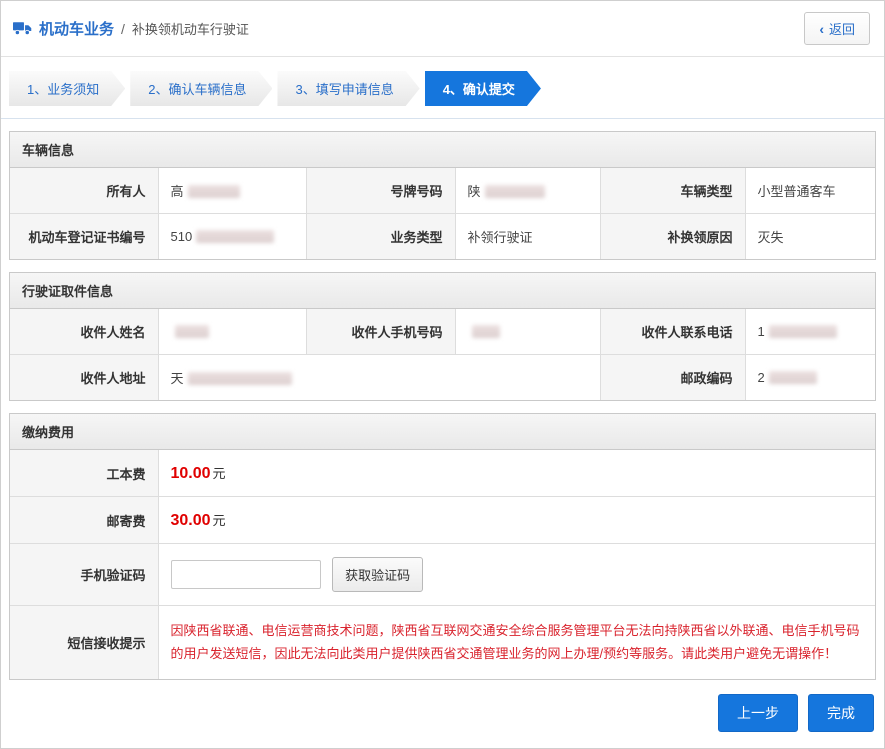  I want to click on table-row: 收件人姓名 收件人手机号码 收件人联系电话 1, so click(442, 332).